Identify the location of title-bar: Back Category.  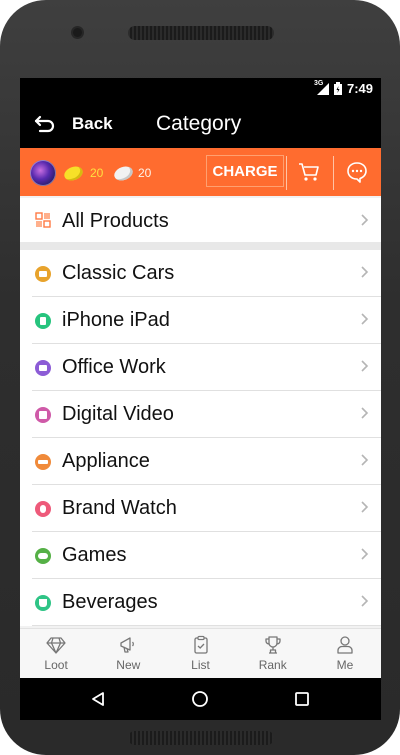
(200, 124).